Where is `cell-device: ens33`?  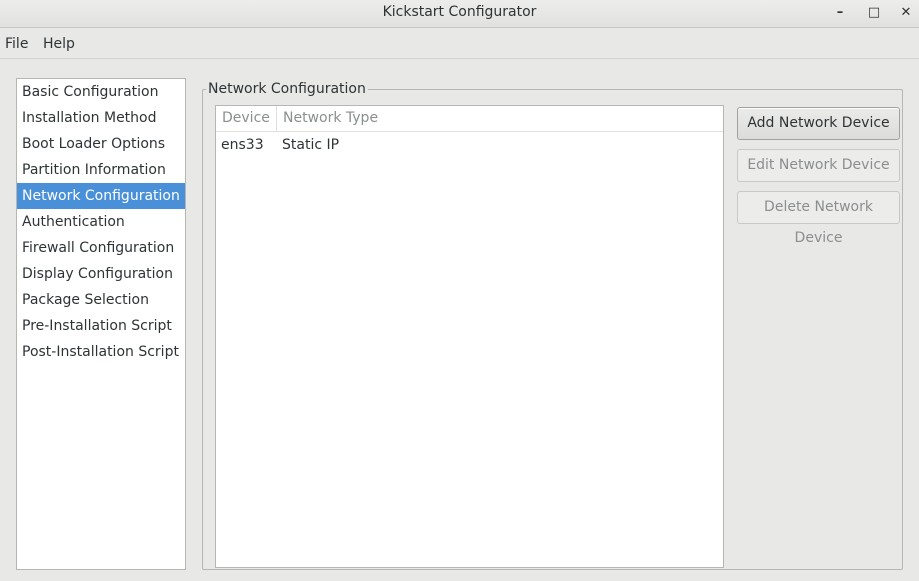 cell-device: ens33 is located at coordinates (242, 145).